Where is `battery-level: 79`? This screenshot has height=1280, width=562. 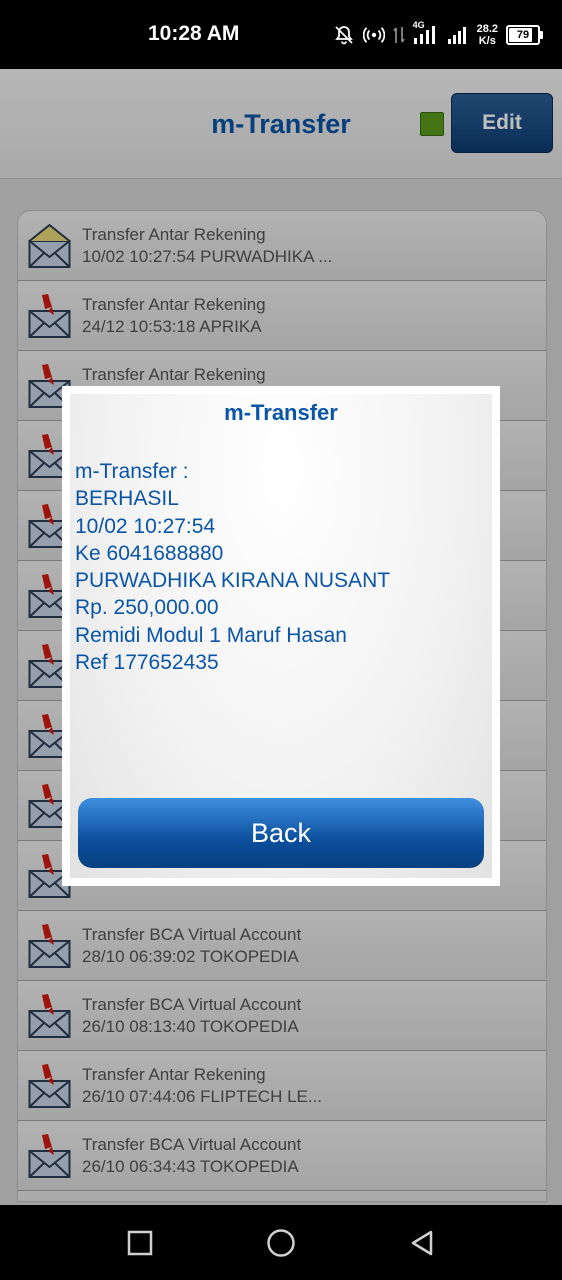
battery-level: 79 is located at coordinates (523, 35).